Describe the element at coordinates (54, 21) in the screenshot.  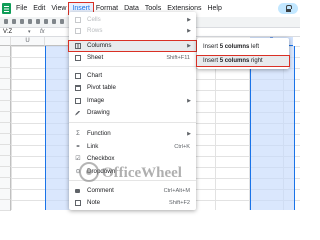
I see `percent-icon` at that location.